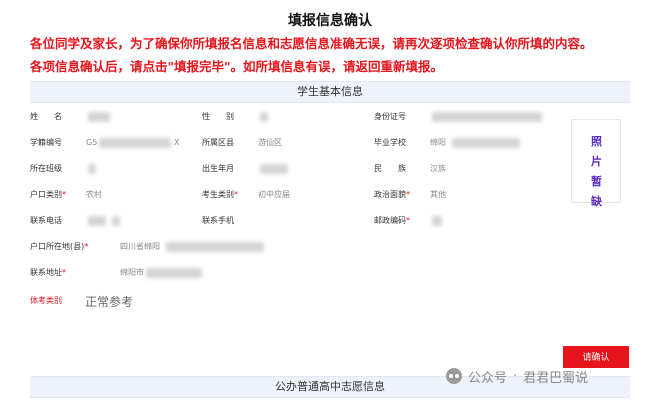 The height and width of the screenshot is (402, 660). Describe the element at coordinates (132, 272) in the screenshot. I see `address-value: 绵阳市` at that location.